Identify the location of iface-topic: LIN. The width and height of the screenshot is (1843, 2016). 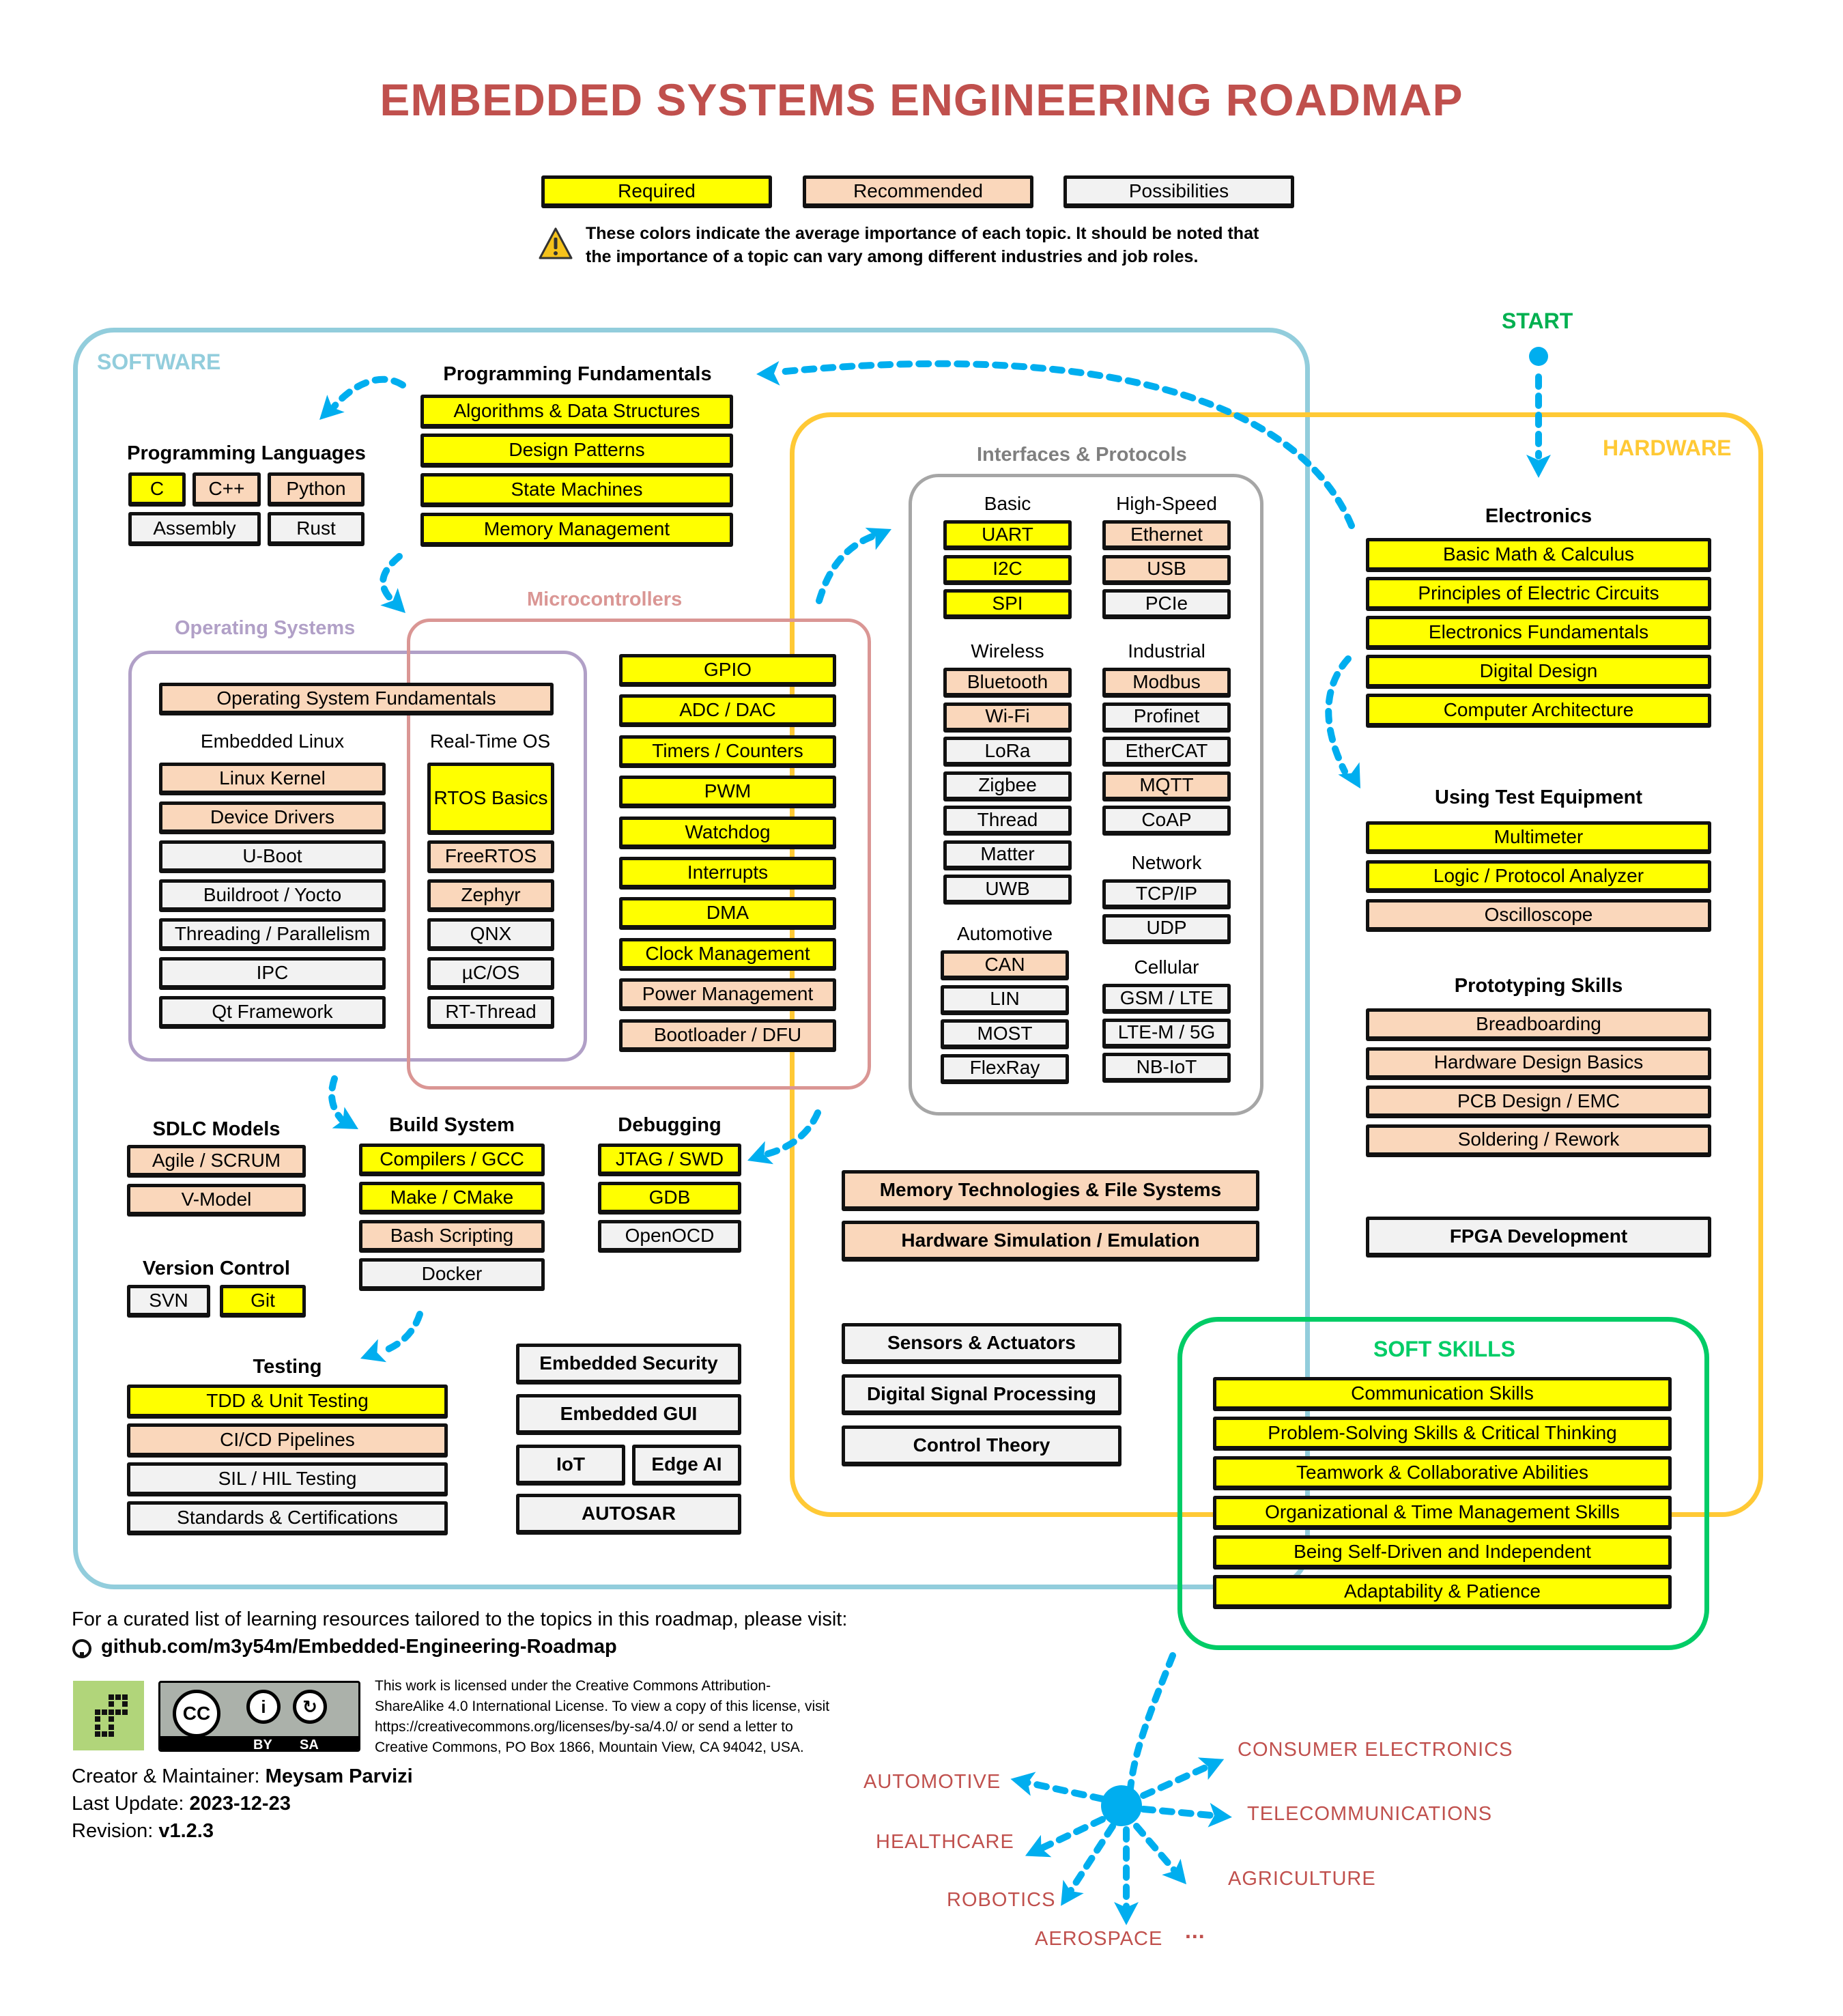
(1005, 999).